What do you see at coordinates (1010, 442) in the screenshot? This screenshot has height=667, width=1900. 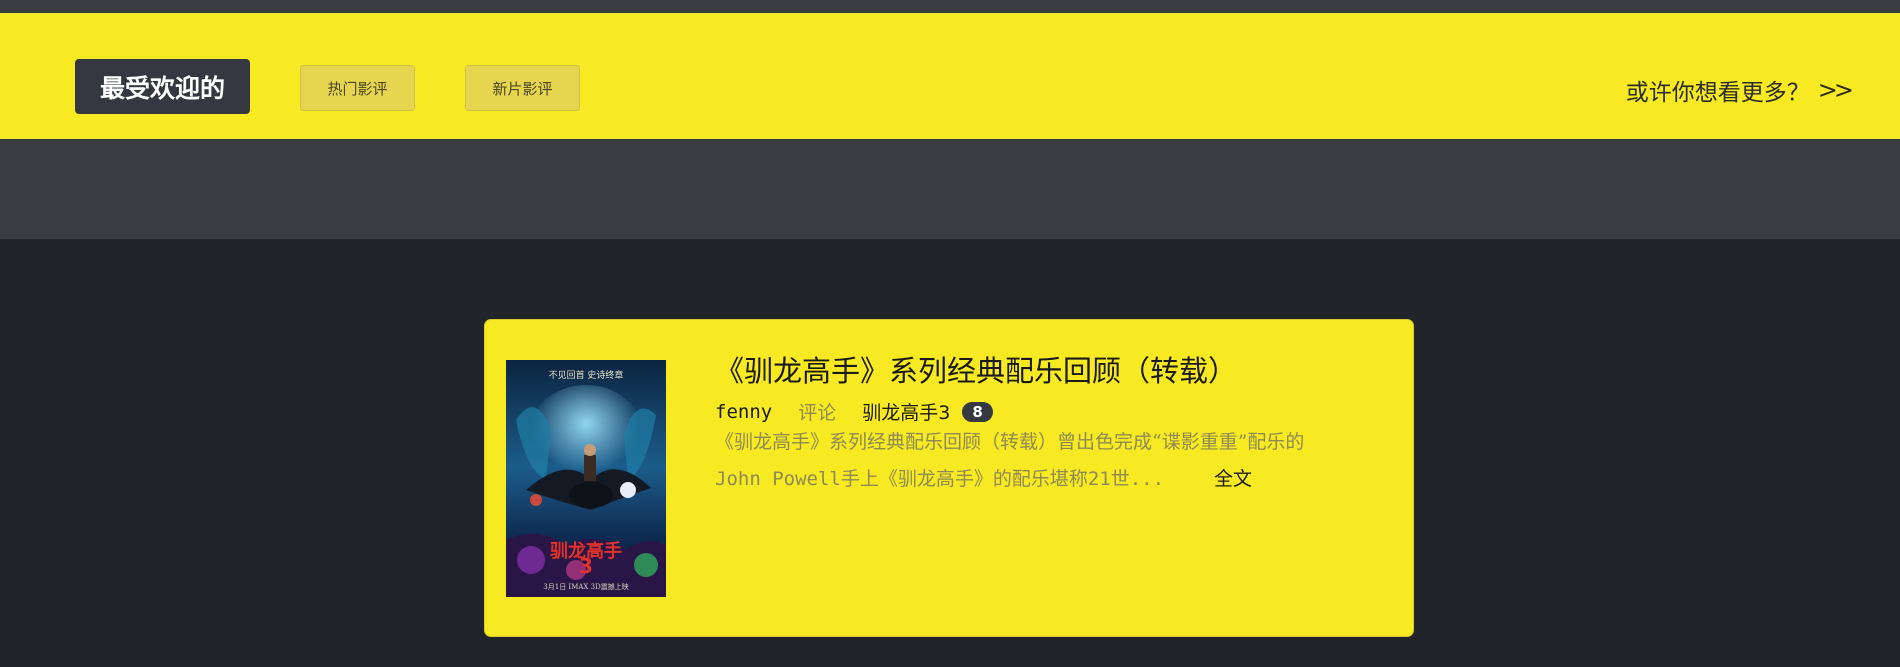 I see `review-excerpt-line-1: 《驯龙高手》系列经典配乐回顾（转载）曾出色完成“谍影重重”配乐的` at bounding box center [1010, 442].